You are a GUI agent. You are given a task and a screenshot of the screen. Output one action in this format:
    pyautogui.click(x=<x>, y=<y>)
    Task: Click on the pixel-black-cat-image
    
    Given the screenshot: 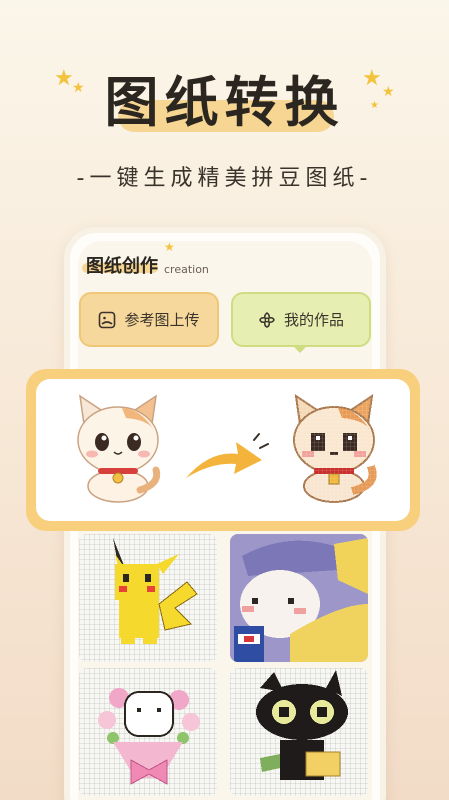 What is the action you would take?
    pyautogui.click(x=302, y=725)
    